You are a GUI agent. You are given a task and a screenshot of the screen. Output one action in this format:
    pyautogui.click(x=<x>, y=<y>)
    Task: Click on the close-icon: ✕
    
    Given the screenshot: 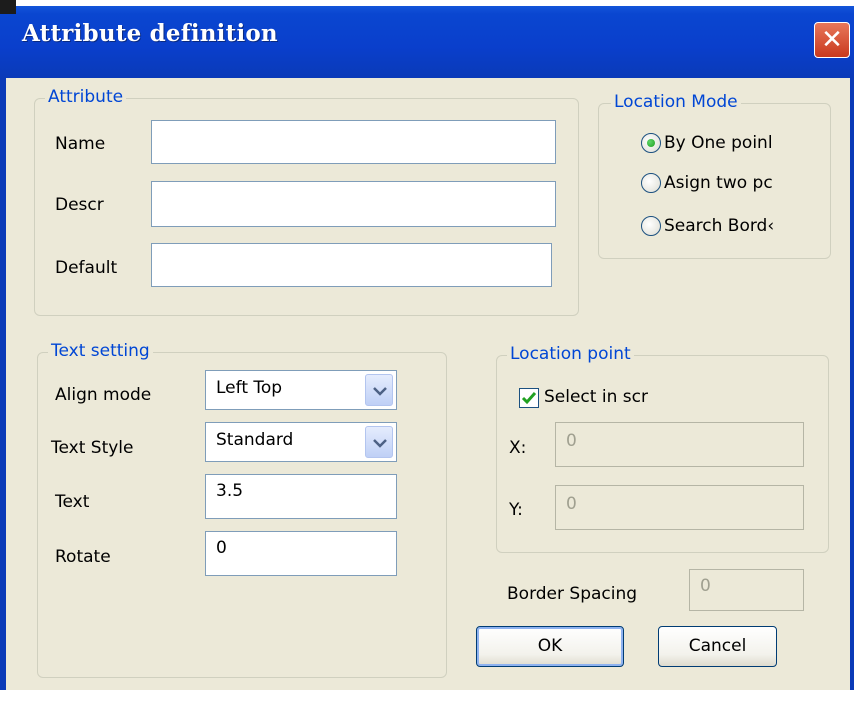 What is the action you would take?
    pyautogui.click(x=832, y=40)
    